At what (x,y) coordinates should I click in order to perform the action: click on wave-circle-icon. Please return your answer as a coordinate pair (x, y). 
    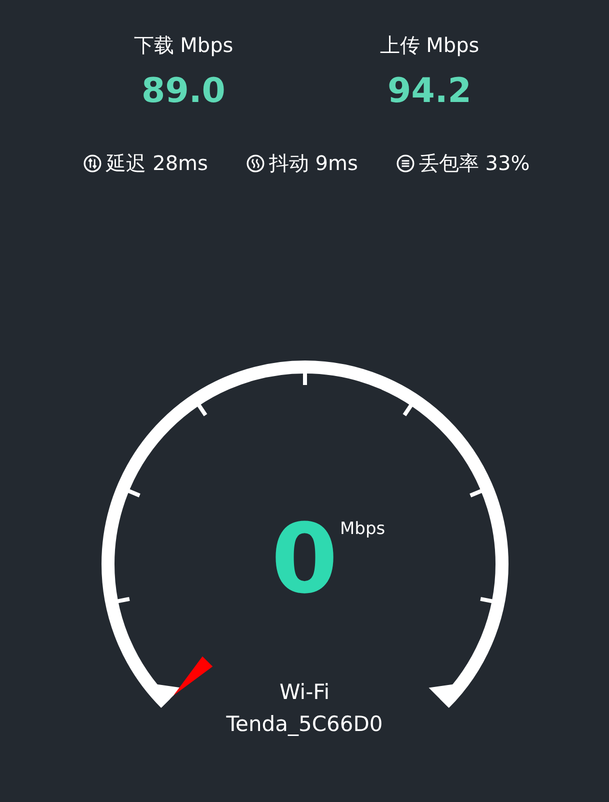
    Looking at the image, I should click on (255, 163).